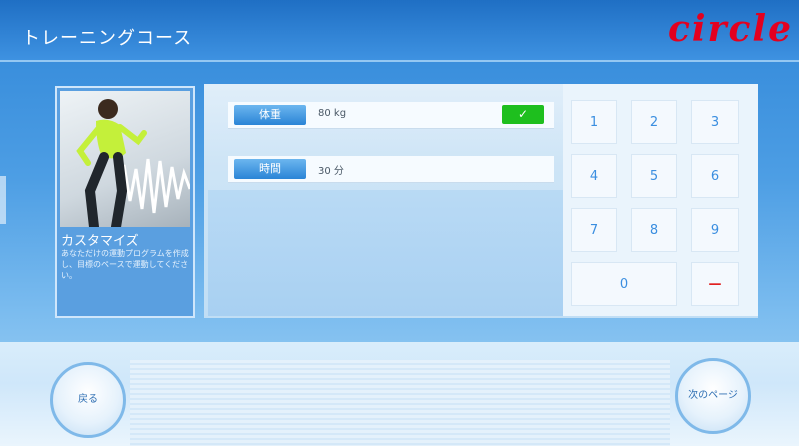 Image resolution: width=799 pixels, height=446 pixels. I want to click on confirm-button: ✓, so click(523, 114).